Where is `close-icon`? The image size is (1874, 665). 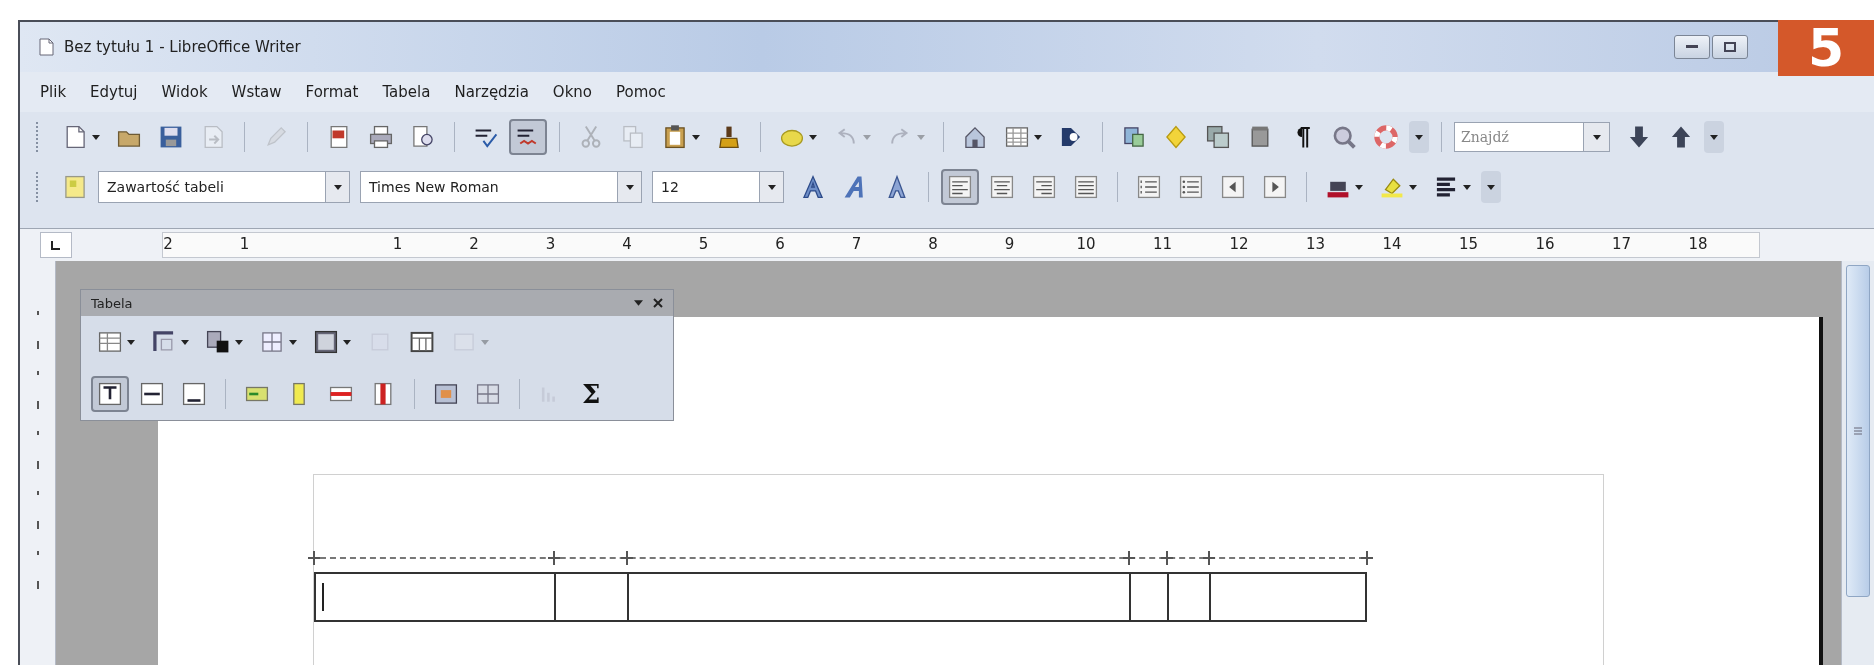
close-icon is located at coordinates (658, 303).